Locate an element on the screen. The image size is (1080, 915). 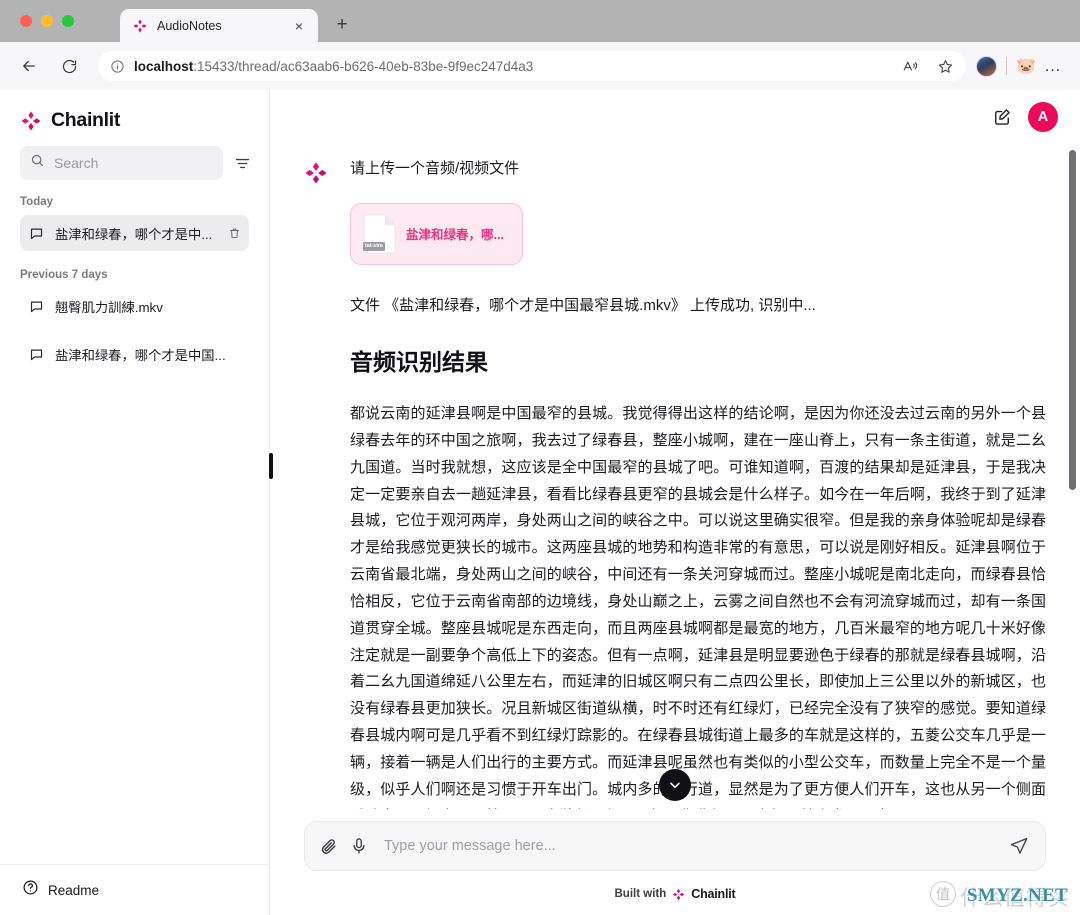
toolbar-divider is located at coordinates (1007, 66).